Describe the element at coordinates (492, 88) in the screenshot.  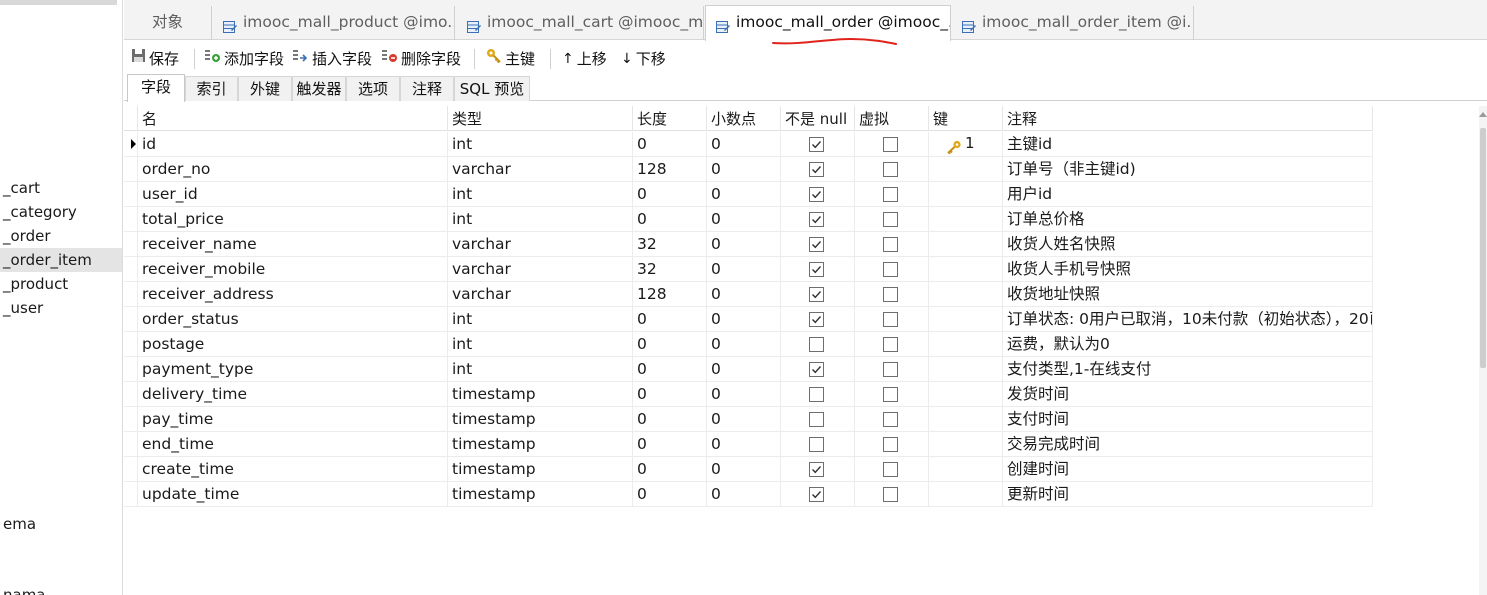
I see `subtab-sql-preview: SQL 预览` at that location.